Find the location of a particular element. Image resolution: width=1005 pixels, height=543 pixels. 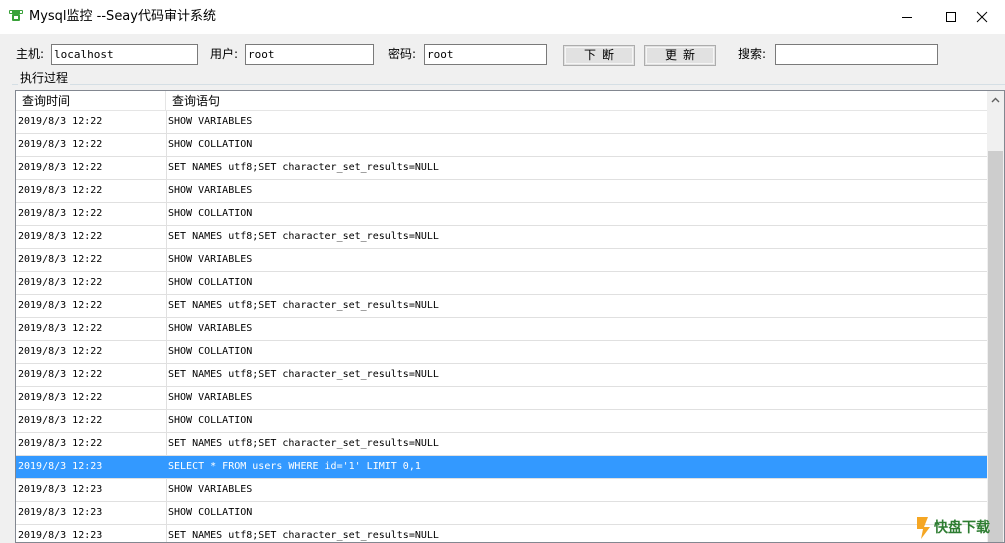

close-icon is located at coordinates (982, 17).